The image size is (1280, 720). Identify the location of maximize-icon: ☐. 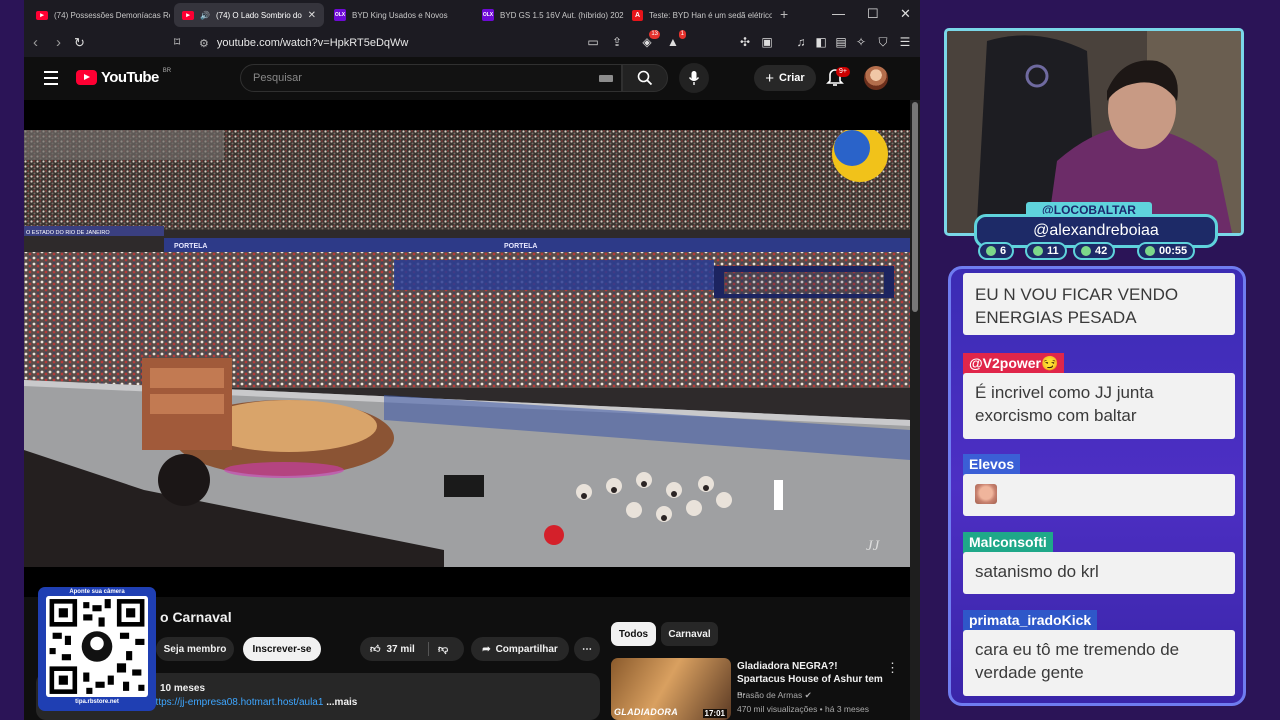
(873, 14).